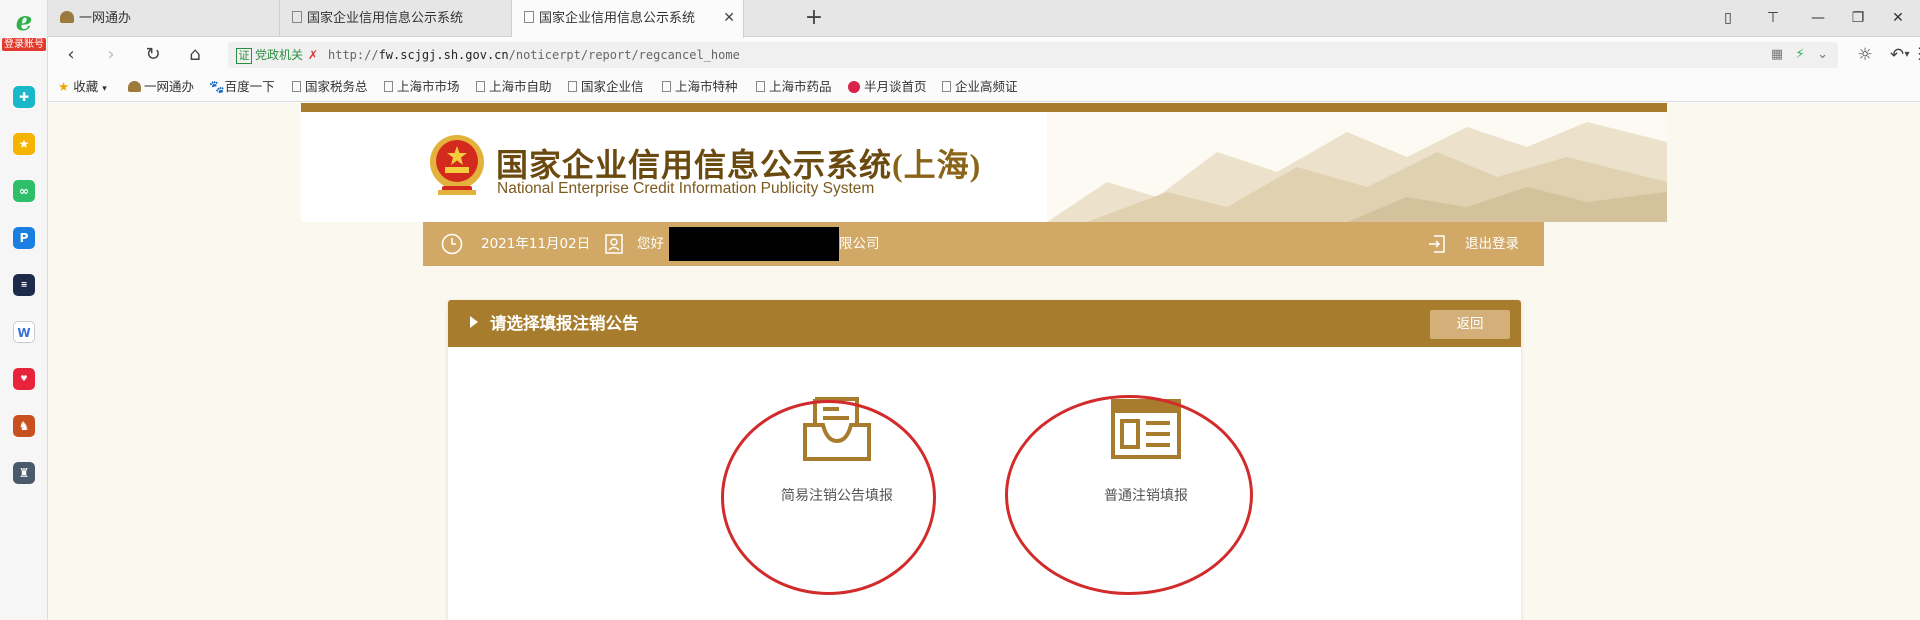 This screenshot has width=1920, height=620. Describe the element at coordinates (24, 144) in the screenshot. I see `star-app-icon: ★` at that location.